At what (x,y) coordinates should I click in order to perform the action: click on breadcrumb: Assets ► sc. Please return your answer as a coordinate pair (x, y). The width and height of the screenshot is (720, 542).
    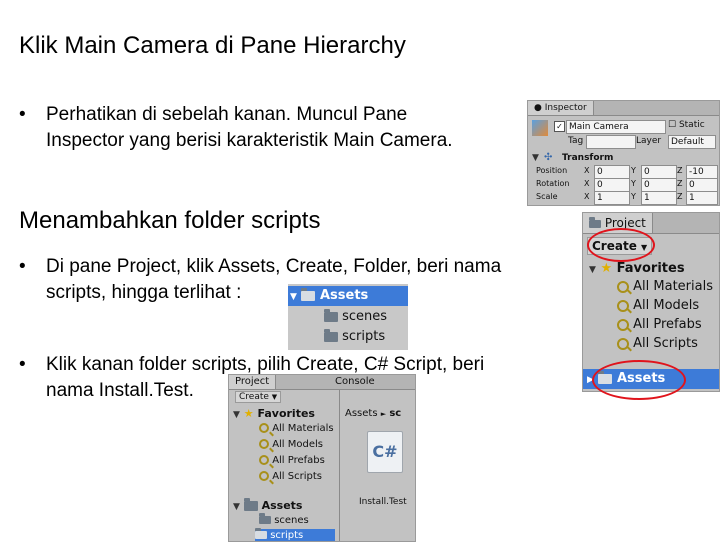
    Looking at the image, I should click on (373, 413).